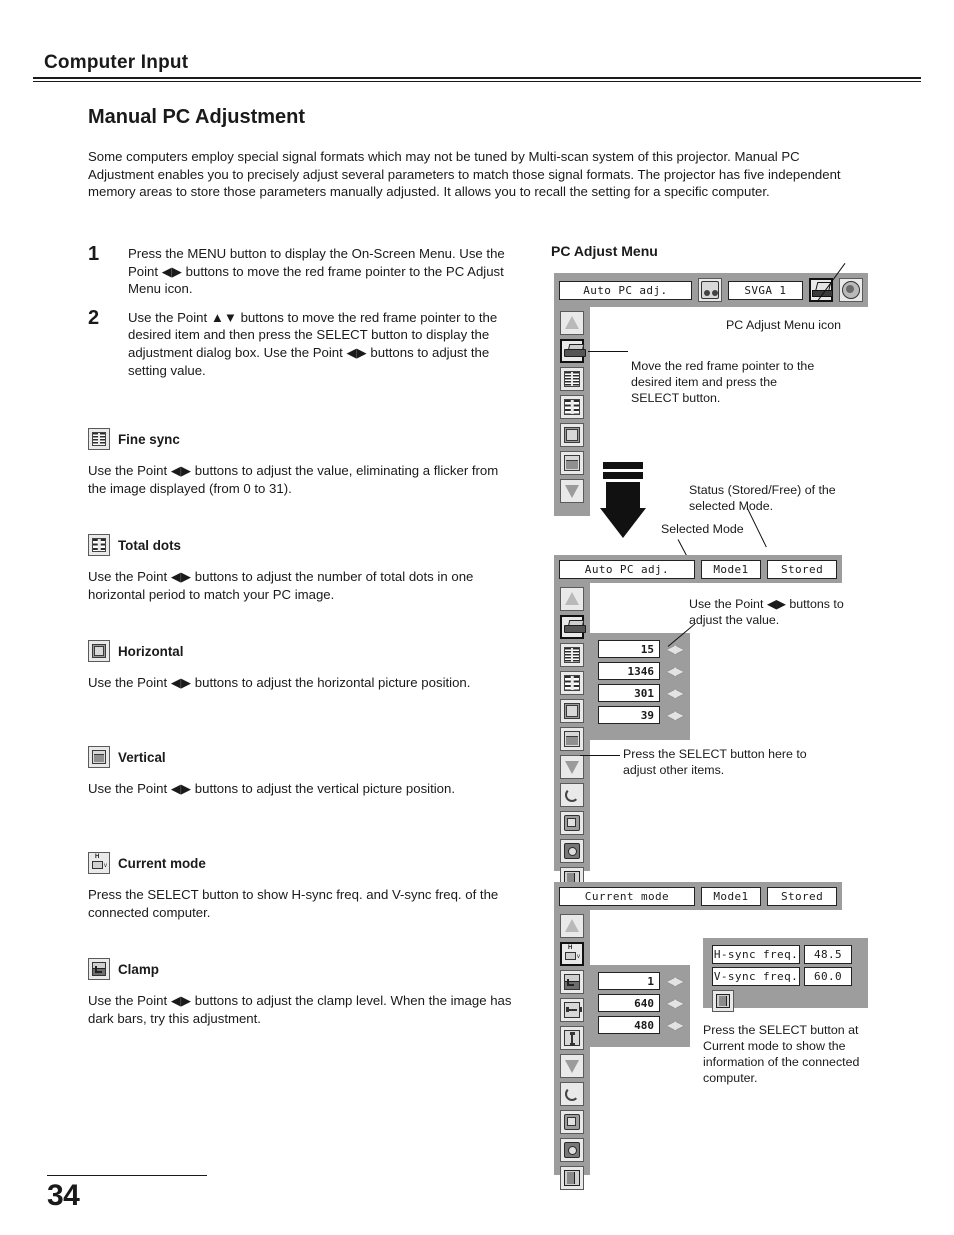  Describe the element at coordinates (765, 290) in the screenshot. I see `system-field: SVGA 1` at that location.